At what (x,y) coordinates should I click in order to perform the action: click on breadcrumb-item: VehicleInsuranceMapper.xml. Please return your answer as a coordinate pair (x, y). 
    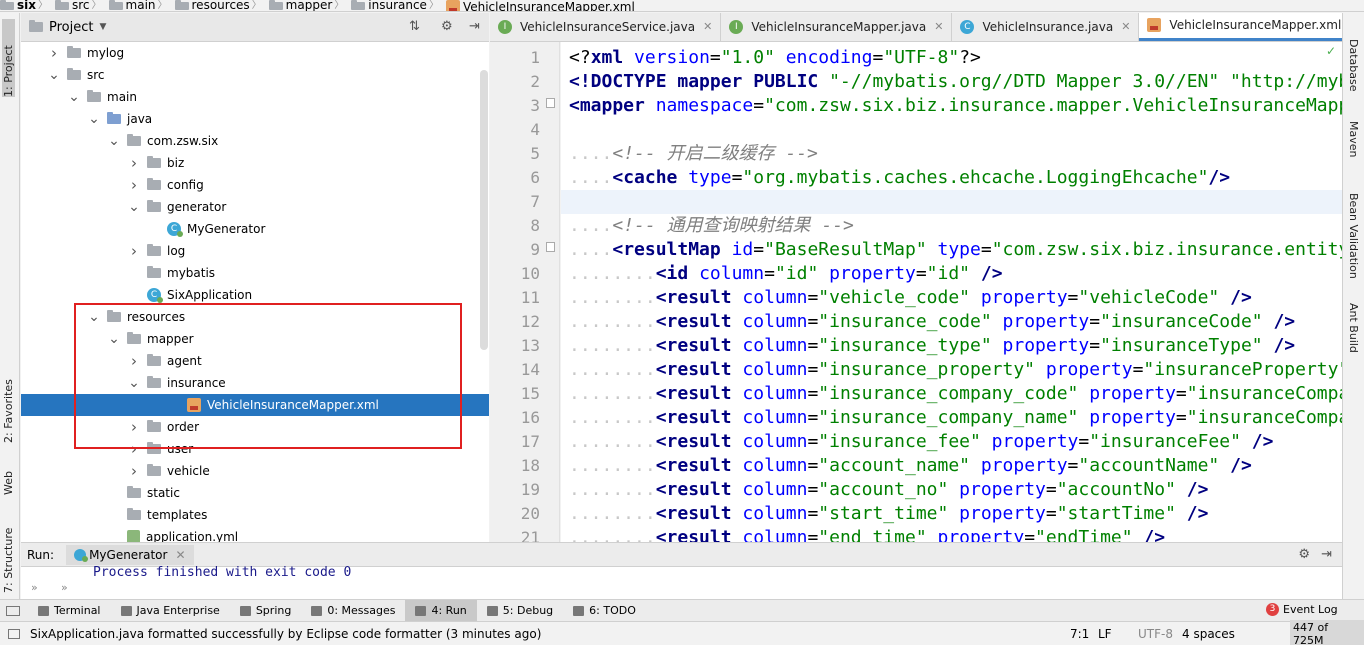
    Looking at the image, I should click on (542, 5).